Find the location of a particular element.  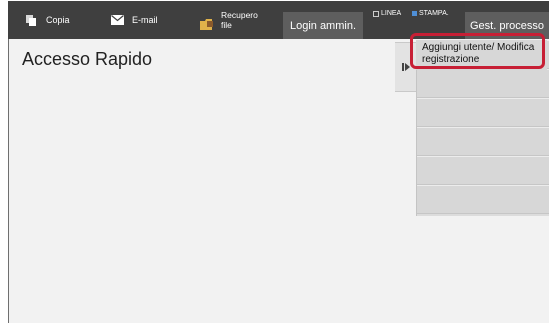

admin-login-button: Login ammin. is located at coordinates (323, 25).